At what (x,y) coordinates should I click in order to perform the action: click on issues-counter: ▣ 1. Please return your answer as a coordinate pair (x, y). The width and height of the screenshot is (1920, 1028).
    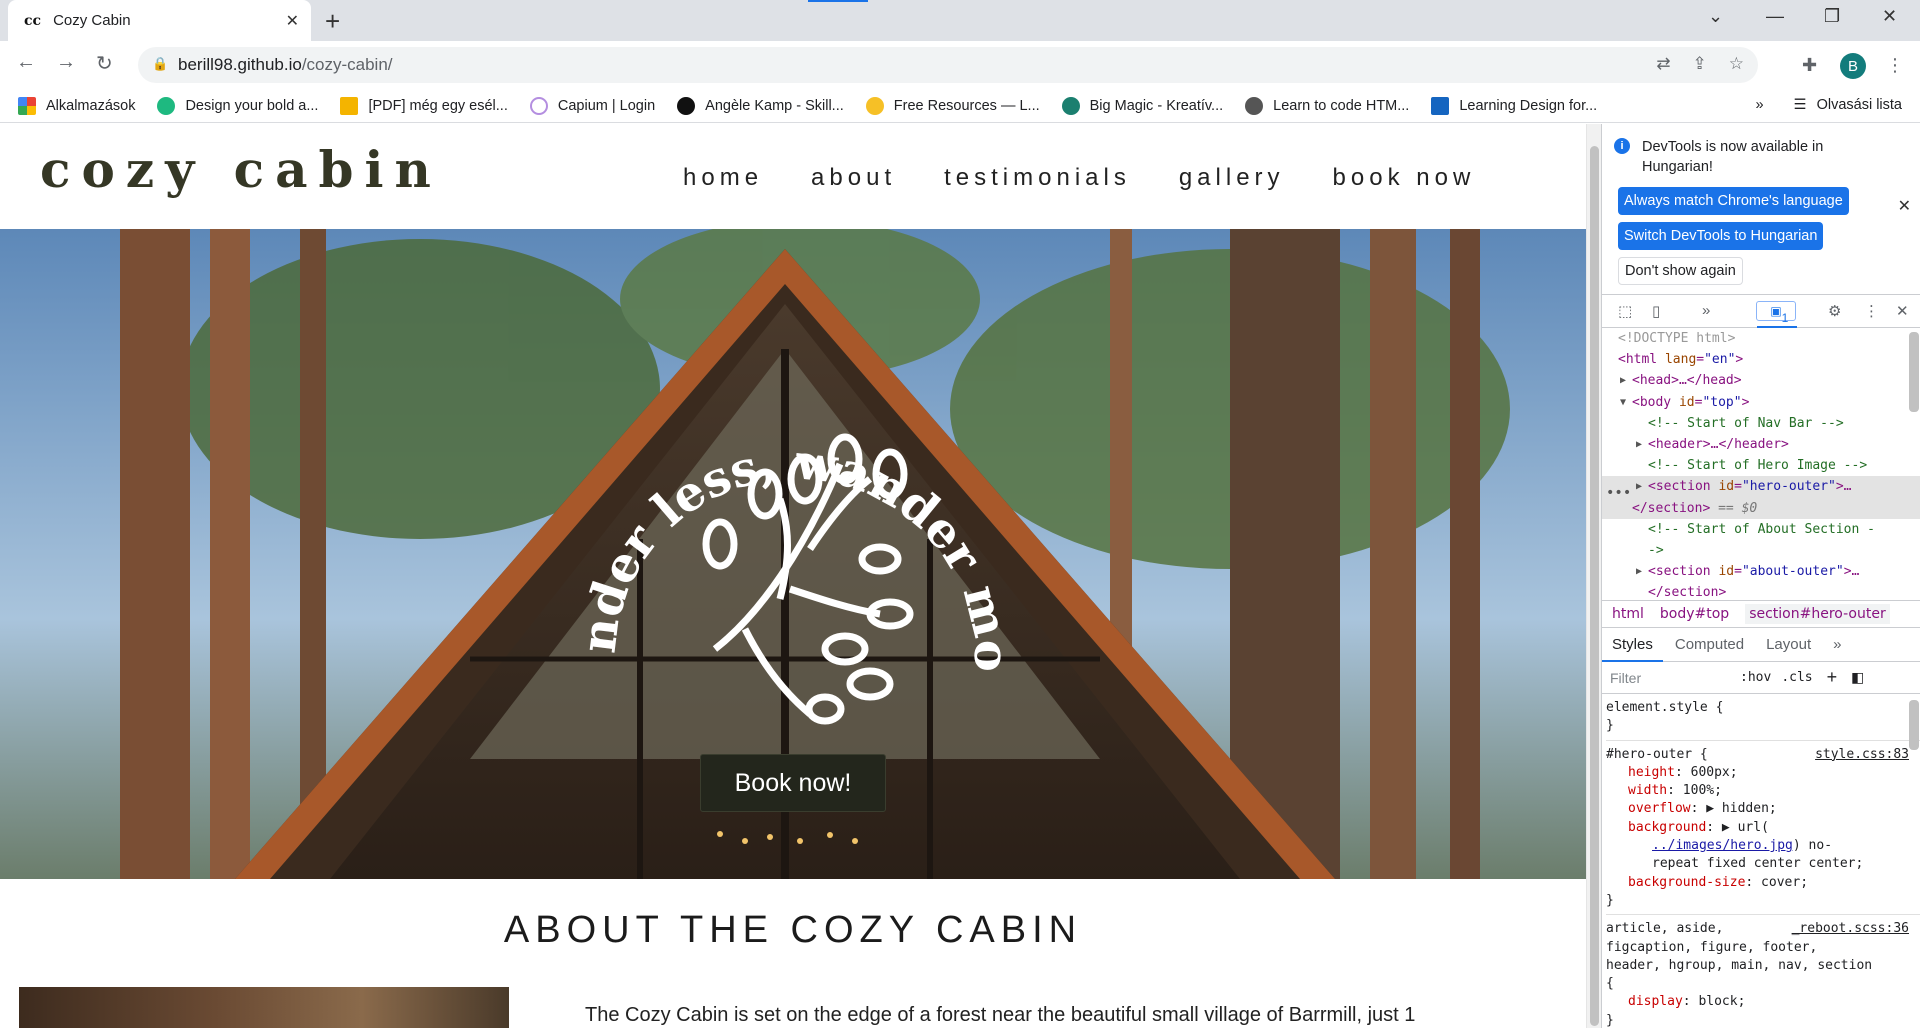
    Looking at the image, I should click on (1776, 313).